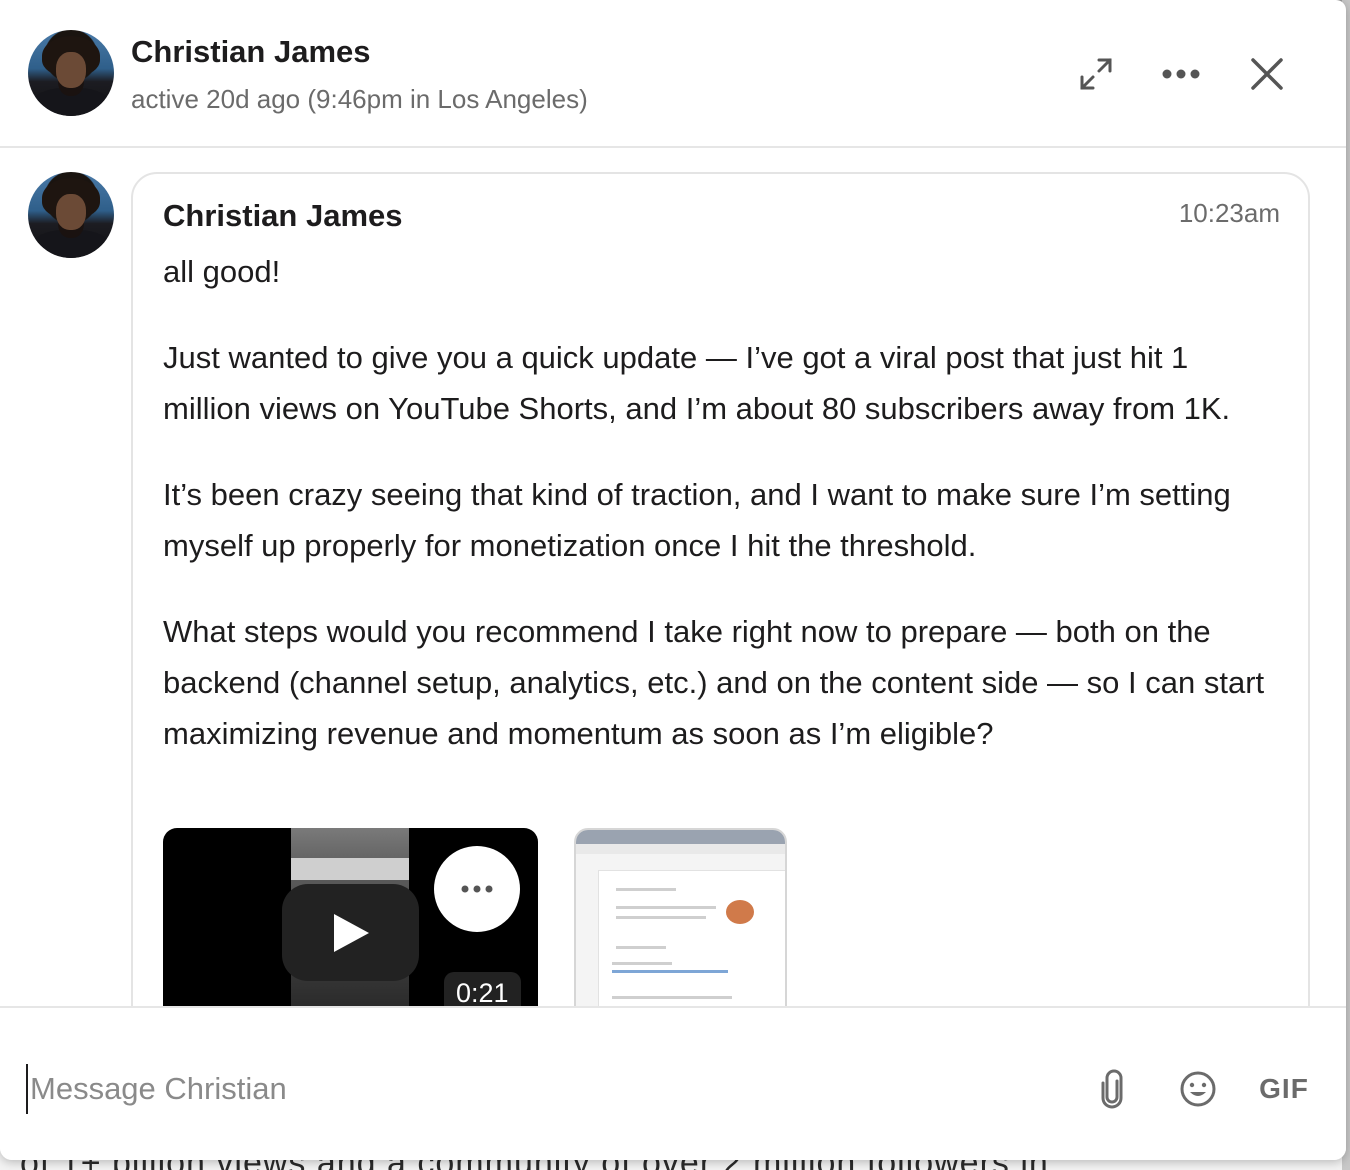 The width and height of the screenshot is (1350, 1170). What do you see at coordinates (546, 1089) in the screenshot?
I see `message-input` at bounding box center [546, 1089].